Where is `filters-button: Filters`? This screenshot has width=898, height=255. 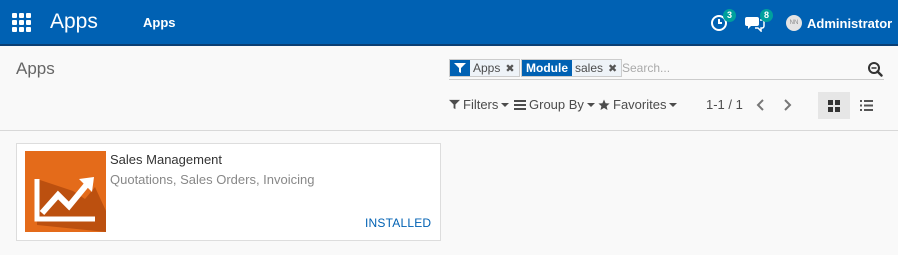
filters-button: Filters is located at coordinates (479, 104).